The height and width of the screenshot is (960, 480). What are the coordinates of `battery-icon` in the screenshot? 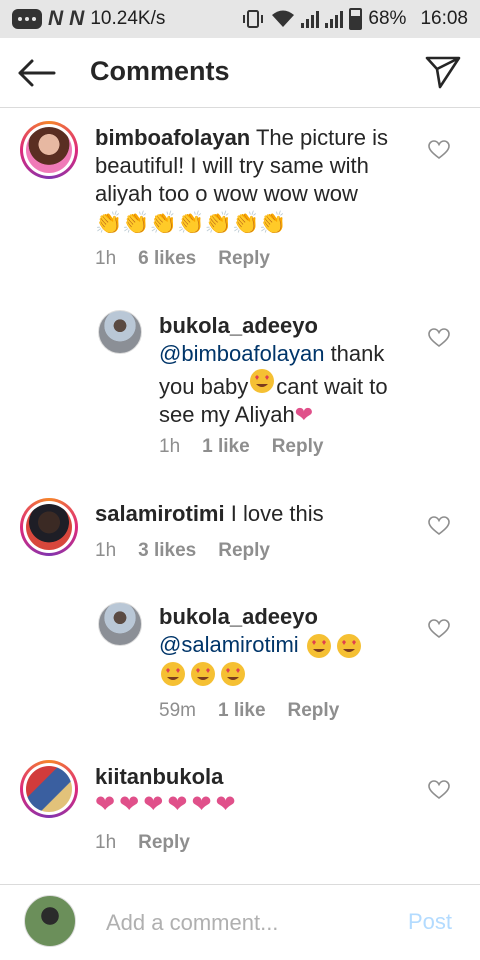 It's located at (356, 19).